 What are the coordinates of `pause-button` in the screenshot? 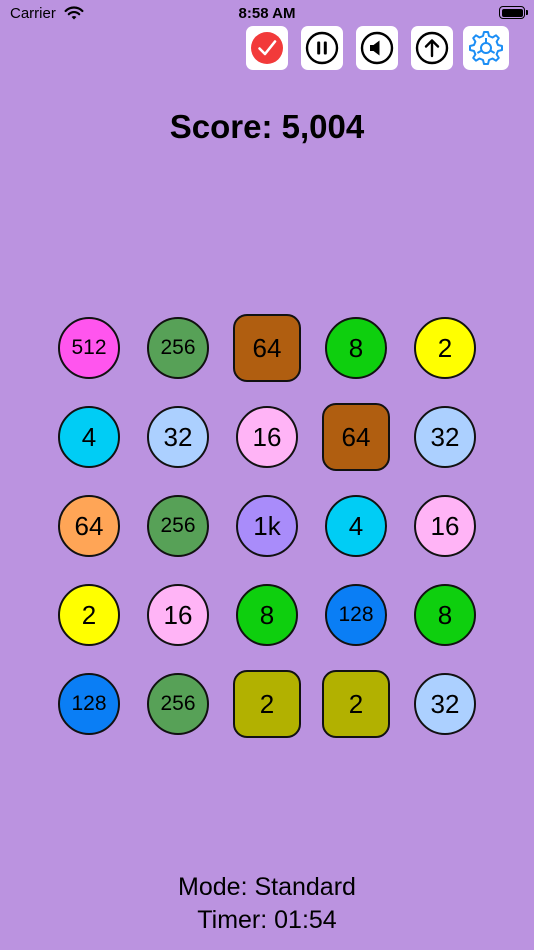 It's located at (322, 48).